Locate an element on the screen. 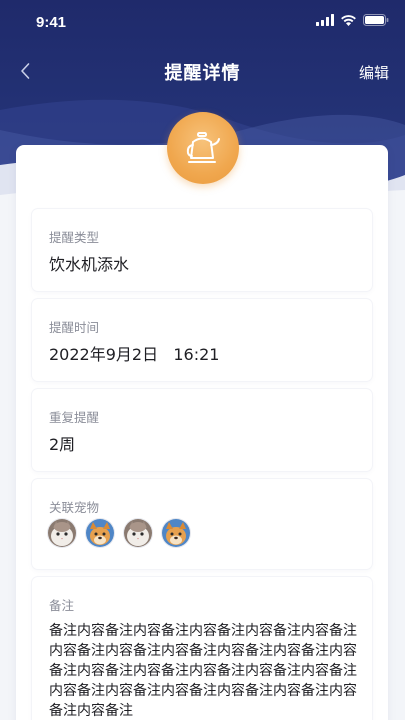  kettle-icon is located at coordinates (203, 147).